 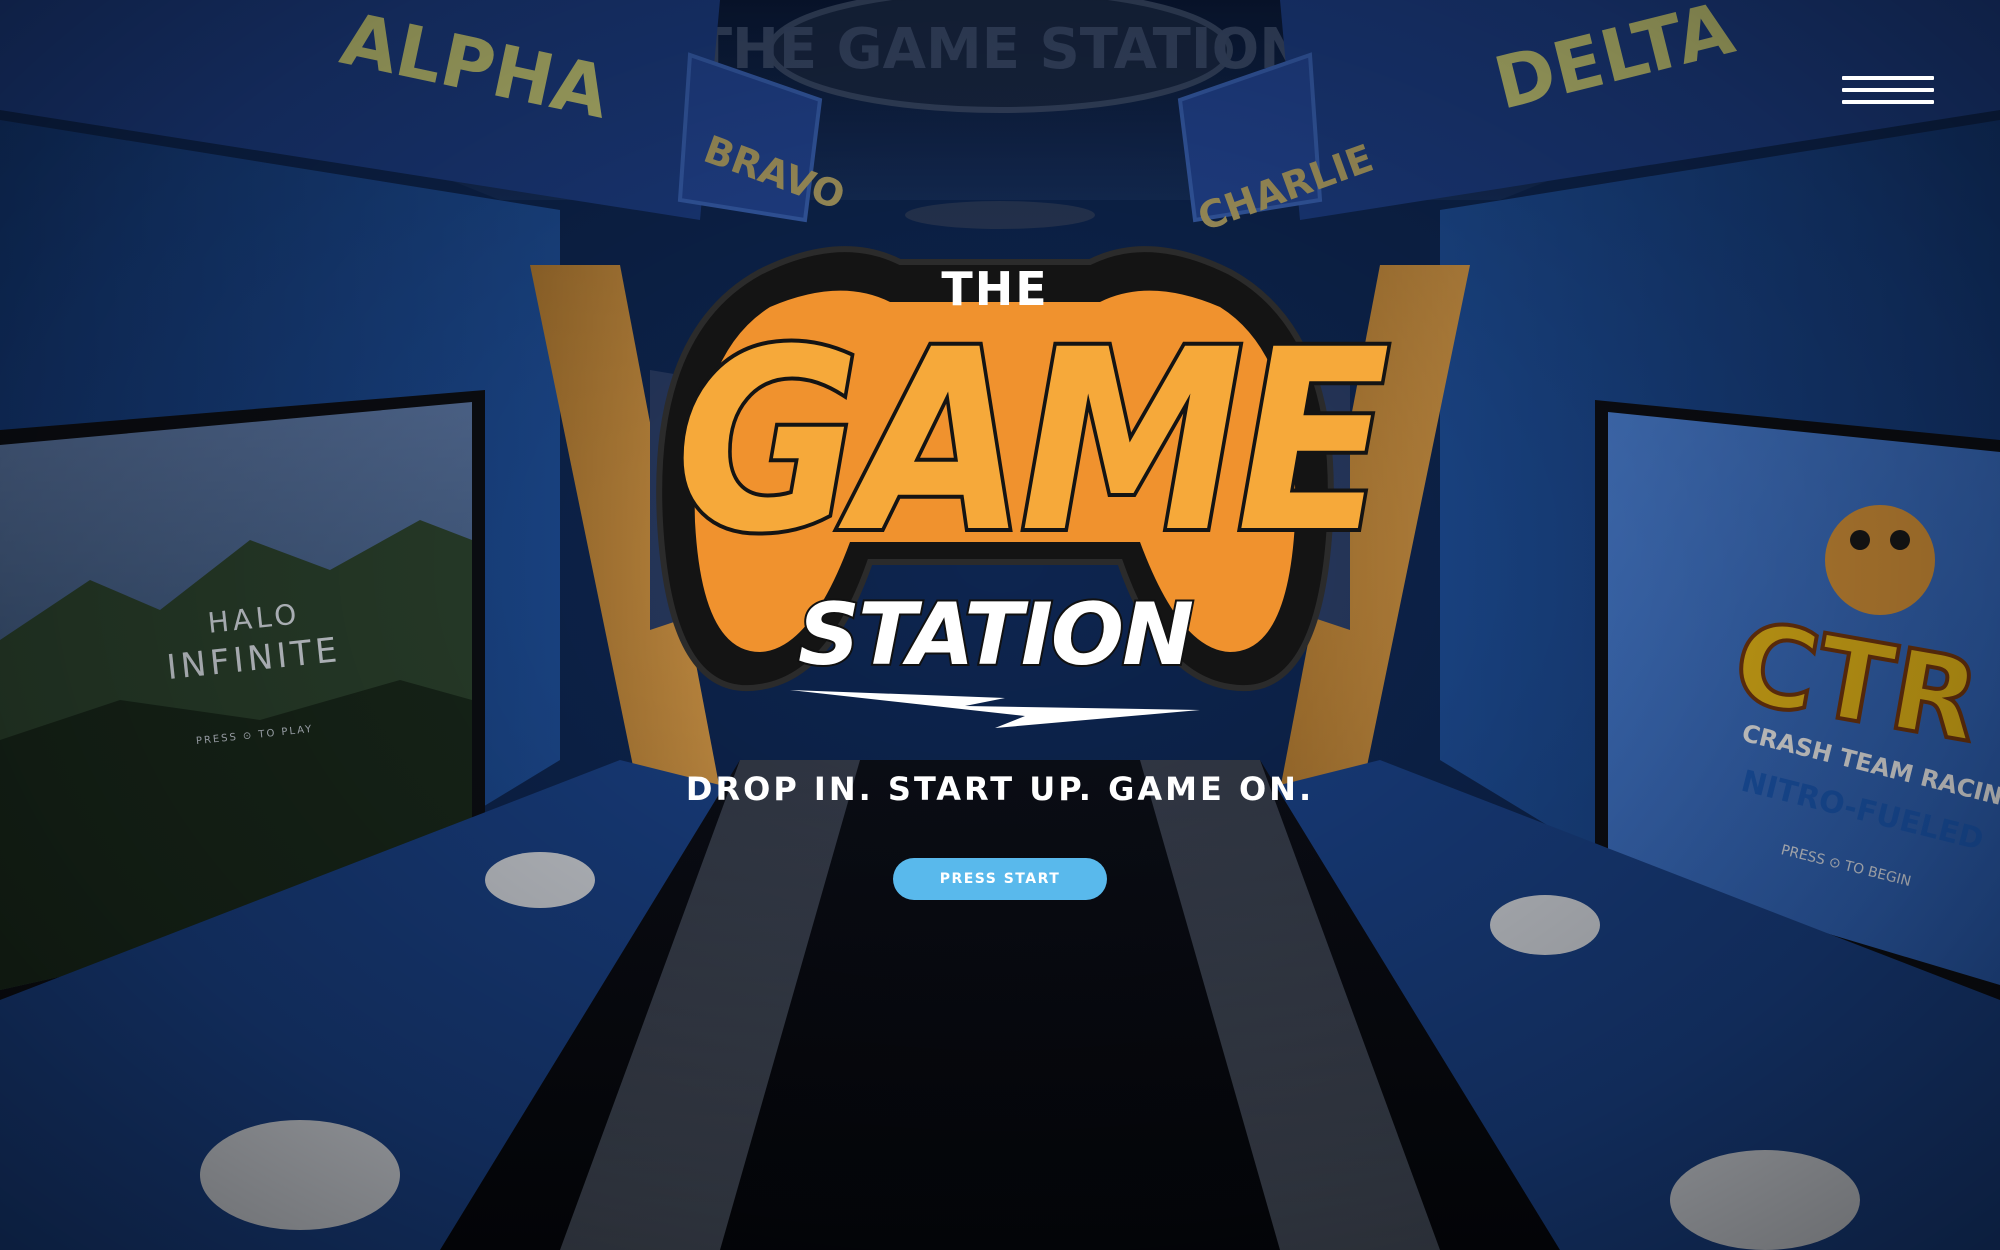 What do you see at coordinates (1888, 102) in the screenshot?
I see `menu-bar-bottom` at bounding box center [1888, 102].